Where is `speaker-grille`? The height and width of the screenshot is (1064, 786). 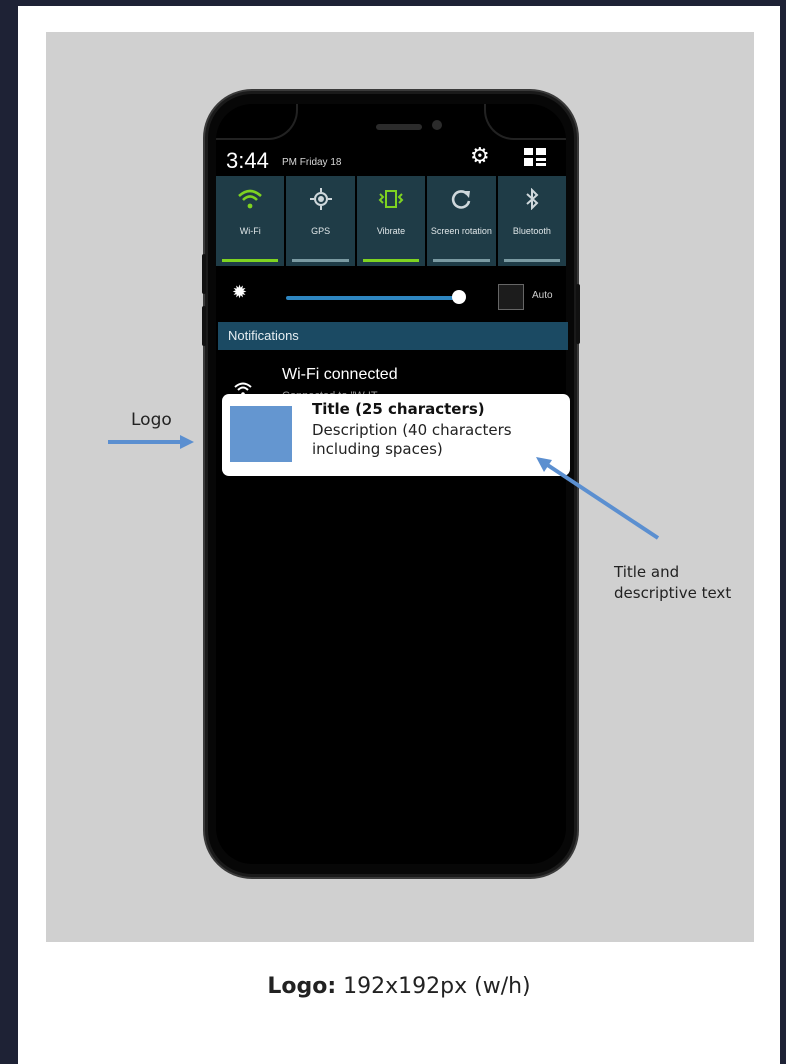
speaker-grille is located at coordinates (399, 127).